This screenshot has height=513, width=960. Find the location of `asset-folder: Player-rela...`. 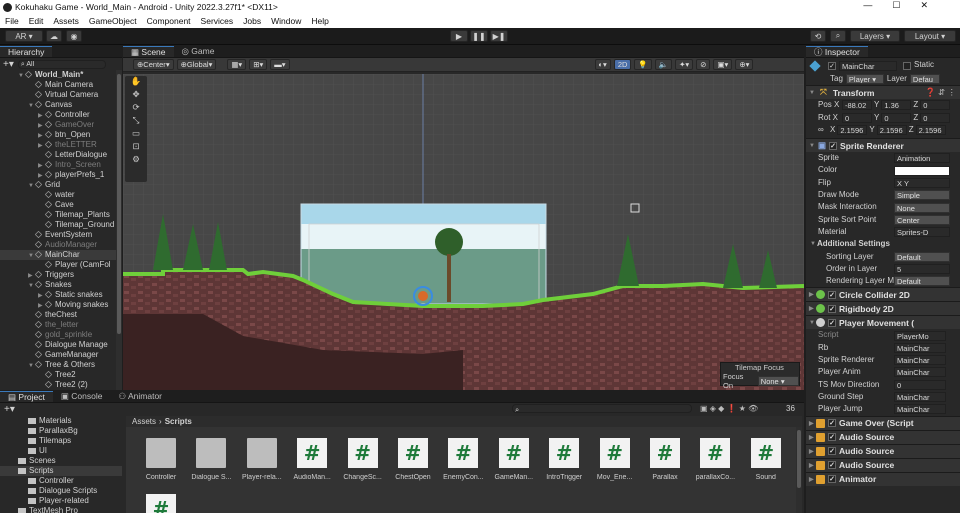

asset-folder: Player-rela... is located at coordinates (262, 459).